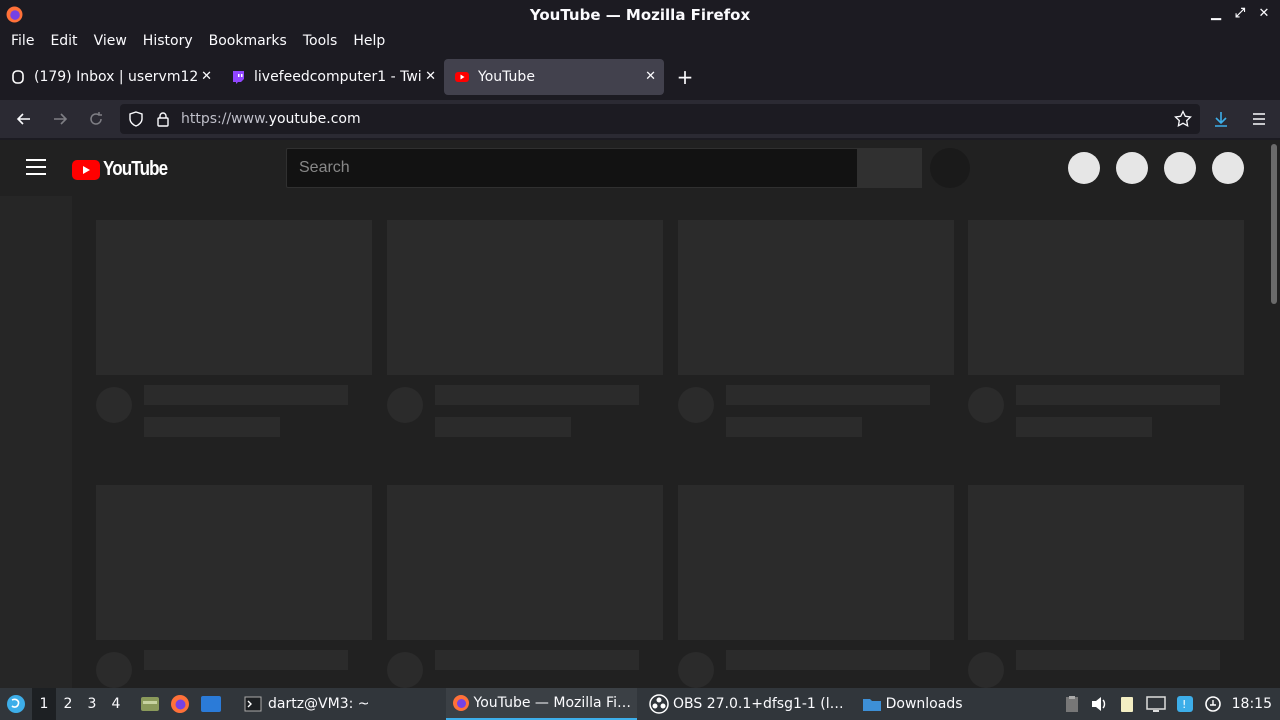 The width and height of the screenshot is (1280, 720). Describe the element at coordinates (314, 119) in the screenshot. I see `url-domain: youtube.com` at that location.